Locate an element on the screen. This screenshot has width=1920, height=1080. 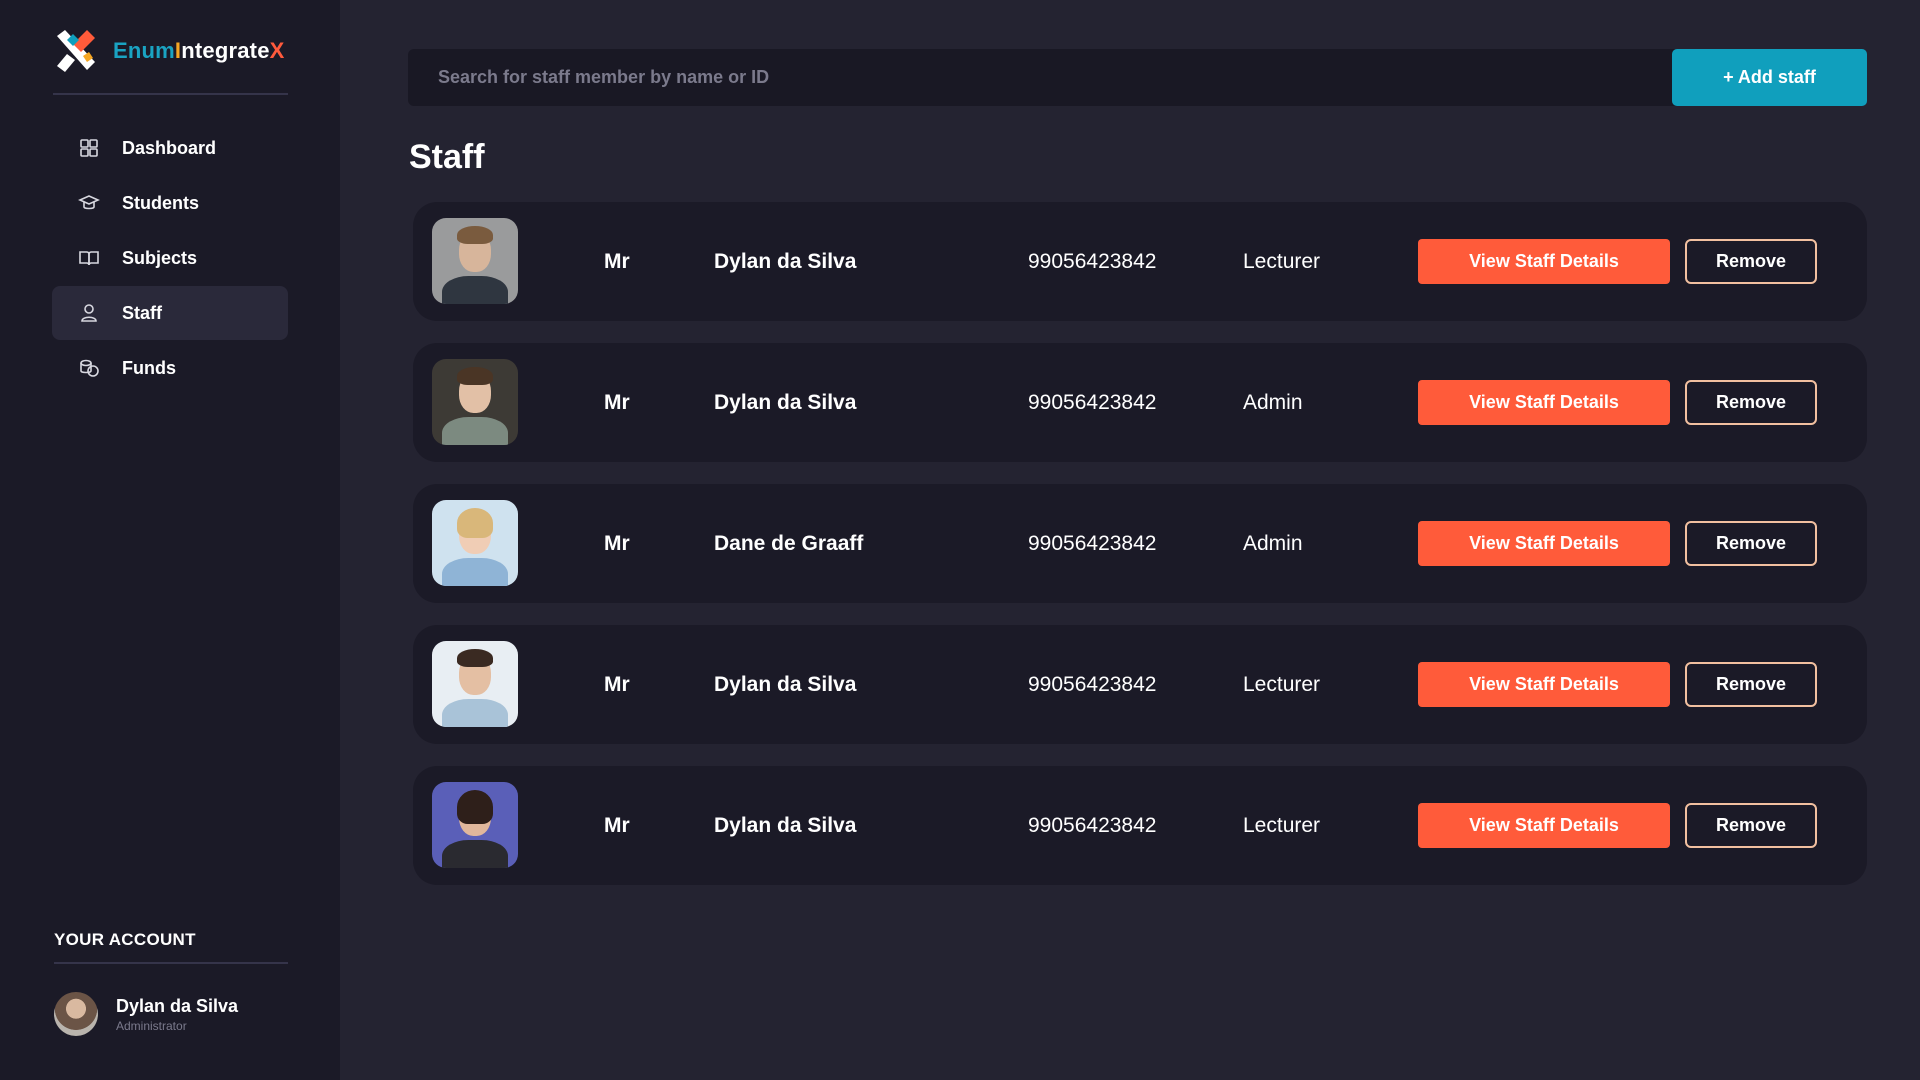
page-title: Staff is located at coordinates (447, 157).